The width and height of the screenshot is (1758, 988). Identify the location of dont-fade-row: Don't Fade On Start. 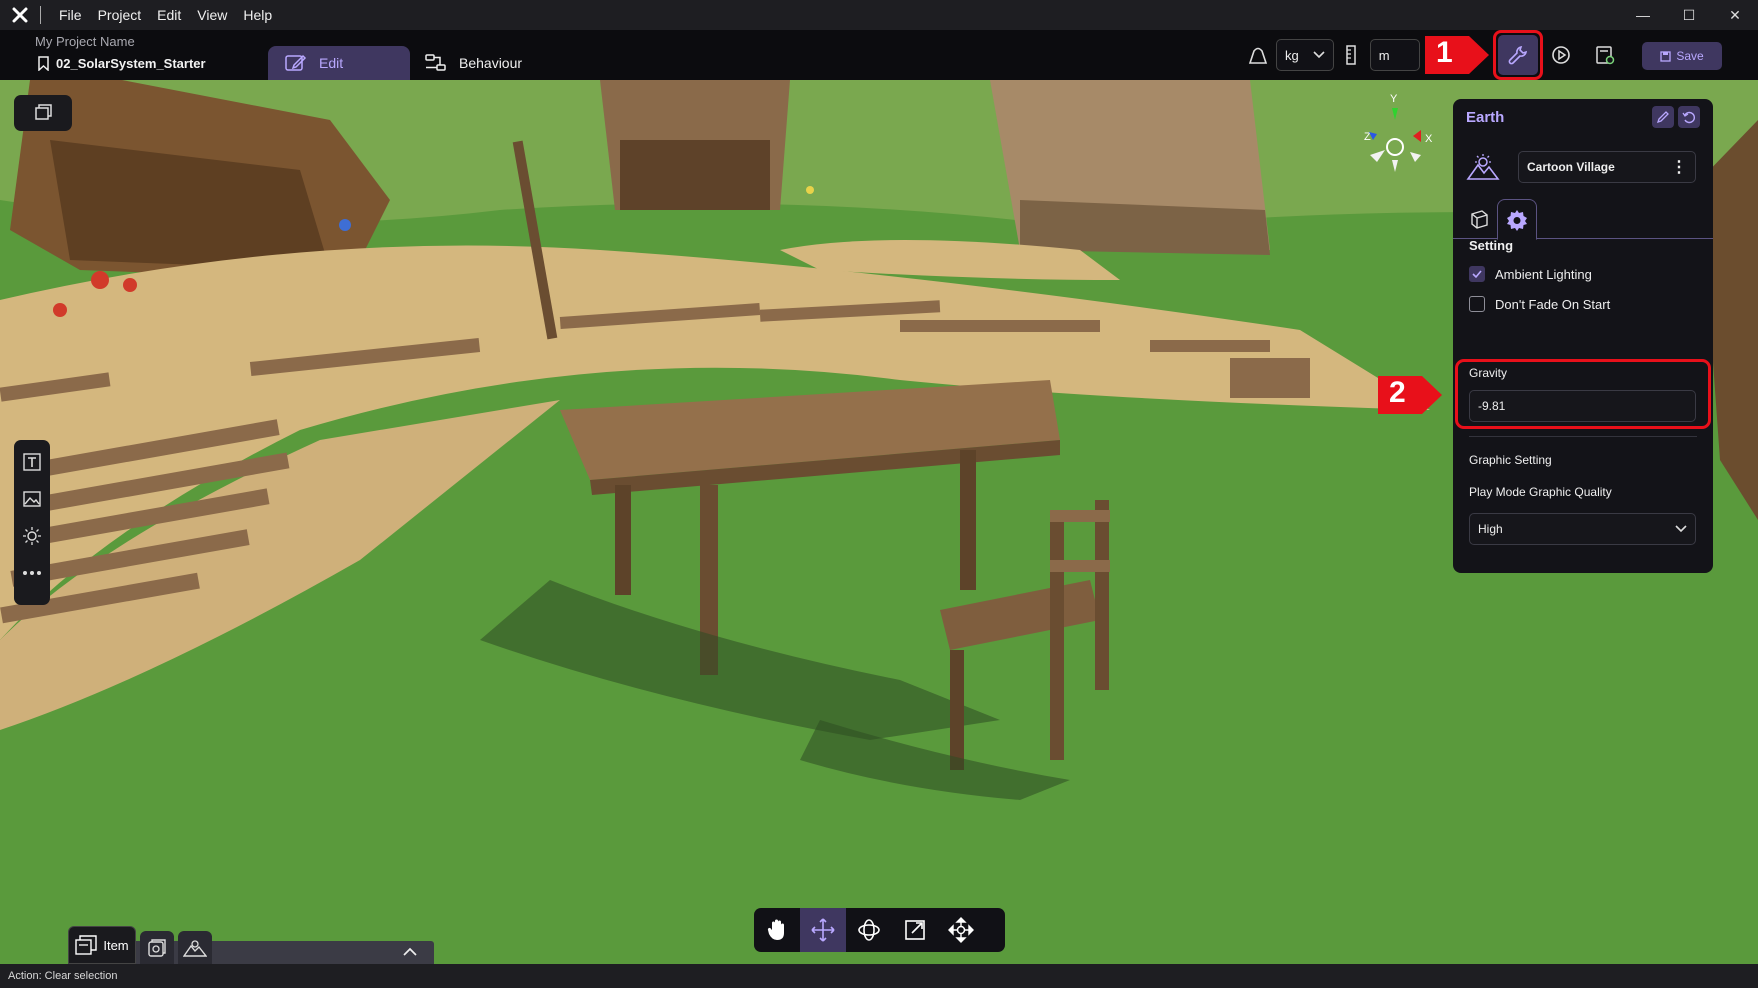
(1539, 304).